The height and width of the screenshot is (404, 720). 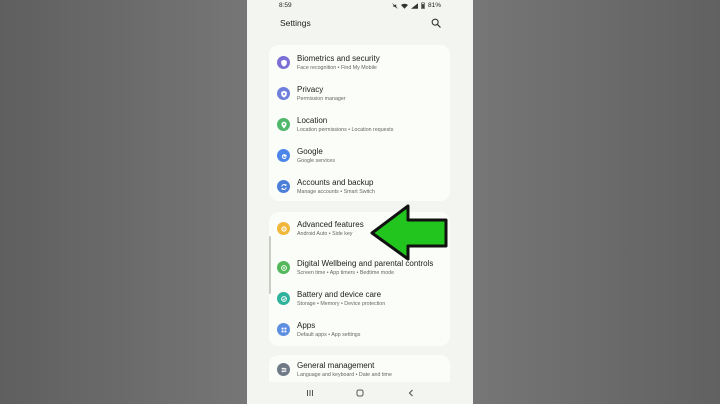 What do you see at coordinates (321, 99) in the screenshot?
I see `item-subtitle: Permission manager` at bounding box center [321, 99].